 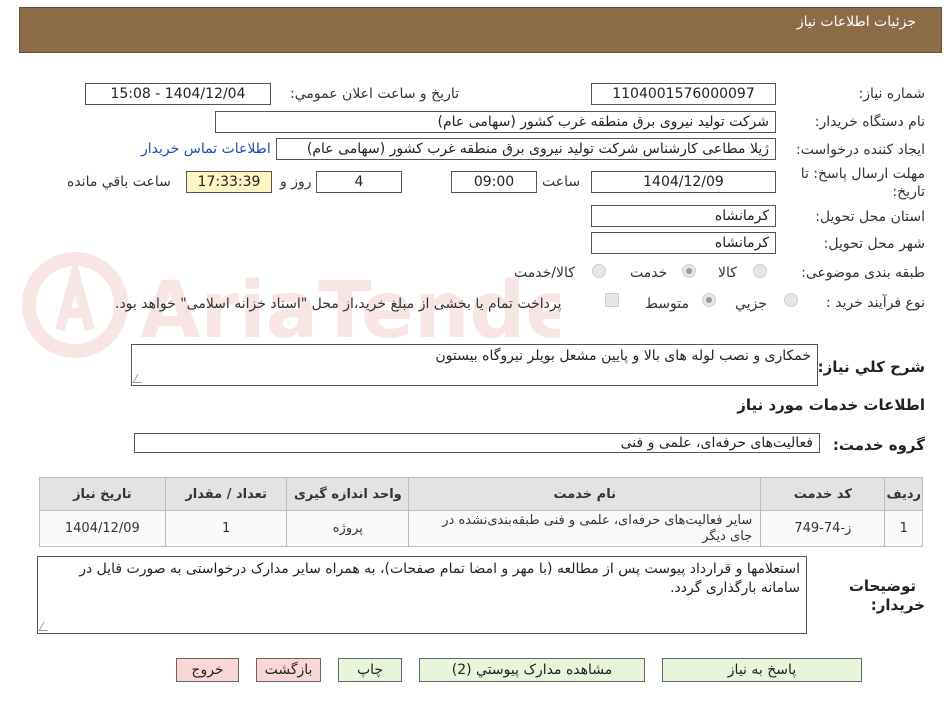 What do you see at coordinates (119, 182) in the screenshot?
I see `remaining-time-label: ساعت باقي مانده` at bounding box center [119, 182].